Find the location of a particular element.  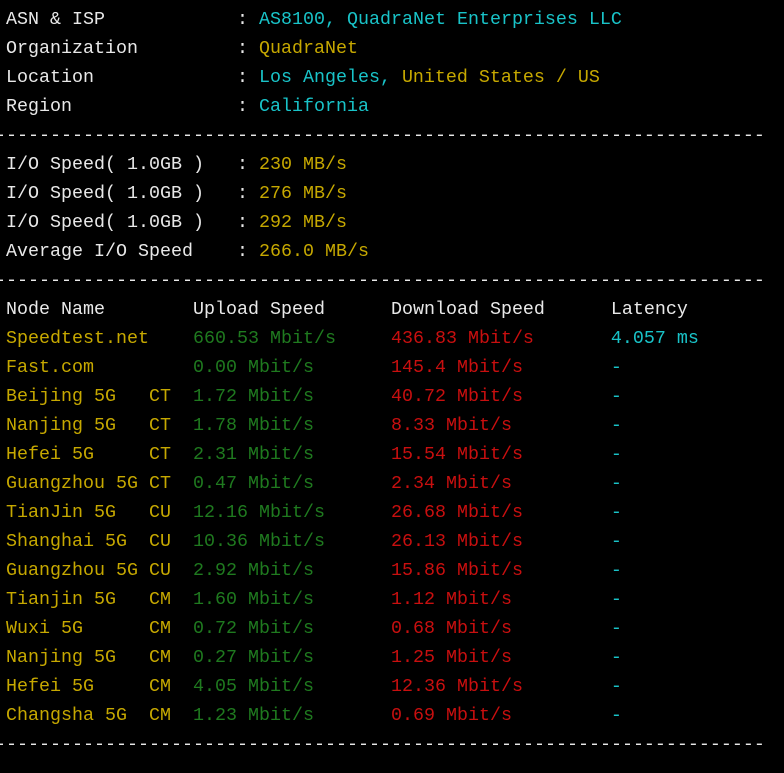

io-value: 266.0 MB/s is located at coordinates (313, 251).